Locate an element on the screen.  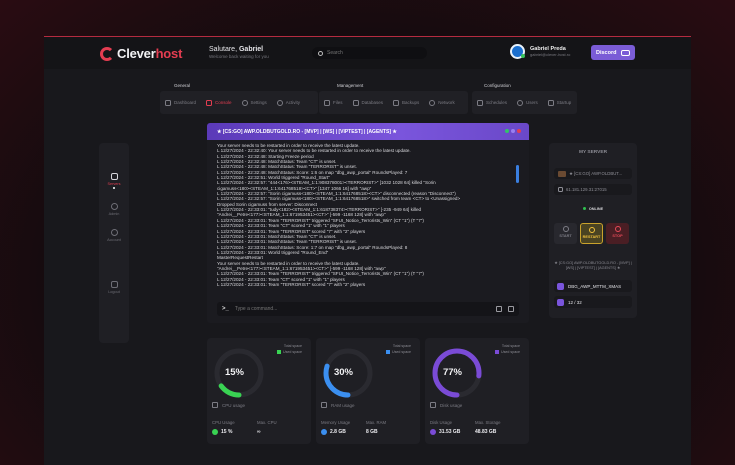
search-input is located at coordinates (372, 53).